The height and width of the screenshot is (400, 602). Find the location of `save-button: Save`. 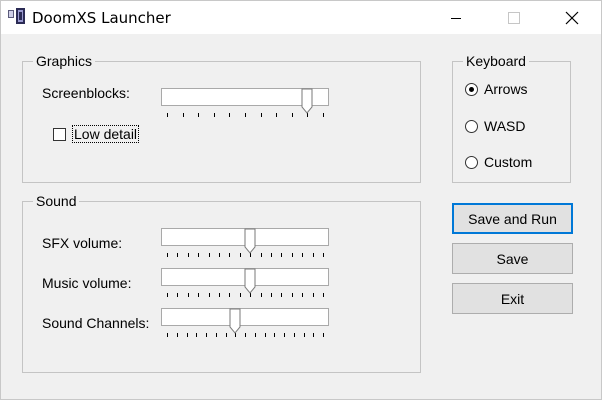

save-button: Save is located at coordinates (512, 258).